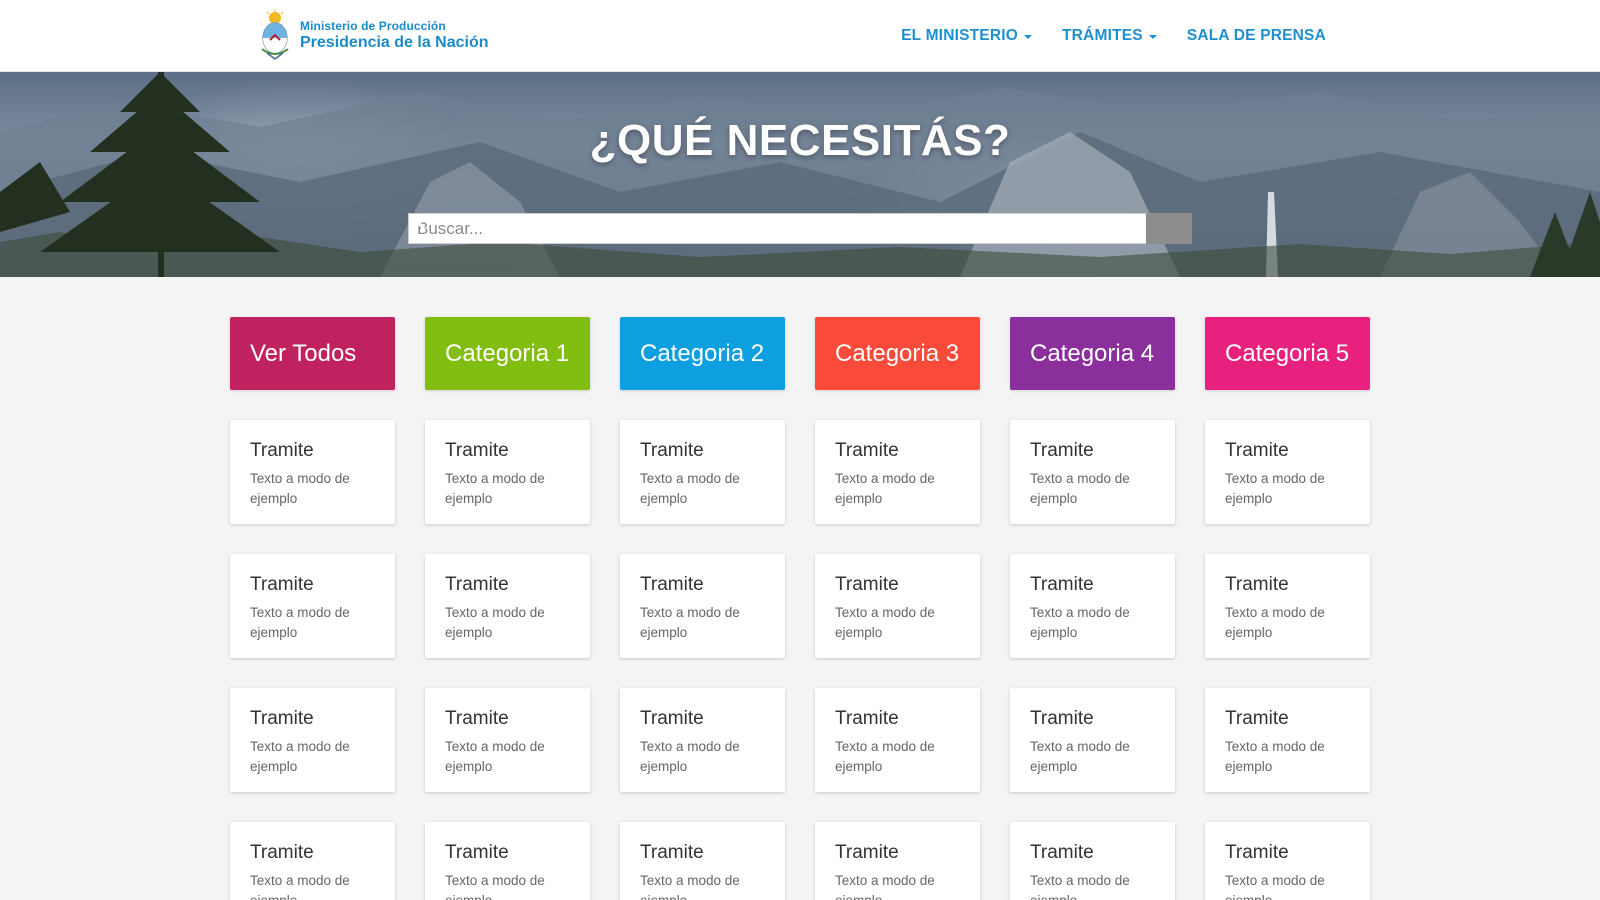 This screenshot has width=1600, height=900. Describe the element at coordinates (777, 228) in the screenshot. I see `search-input` at that location.